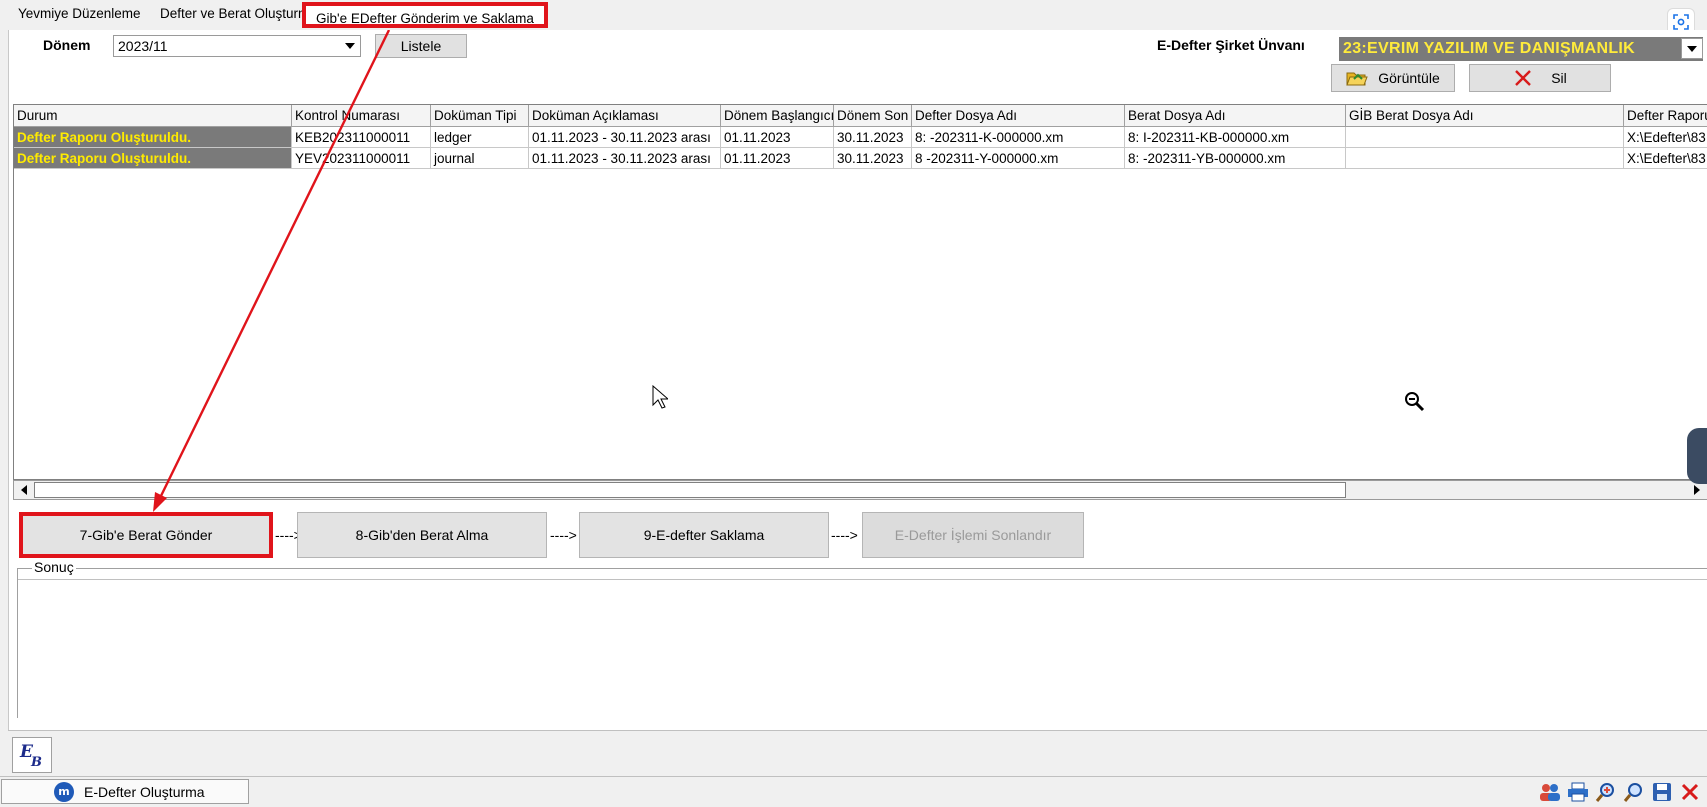  What do you see at coordinates (1231, 45) in the screenshot?
I see `company-label: E-Defter Şirket Ünvanı` at bounding box center [1231, 45].